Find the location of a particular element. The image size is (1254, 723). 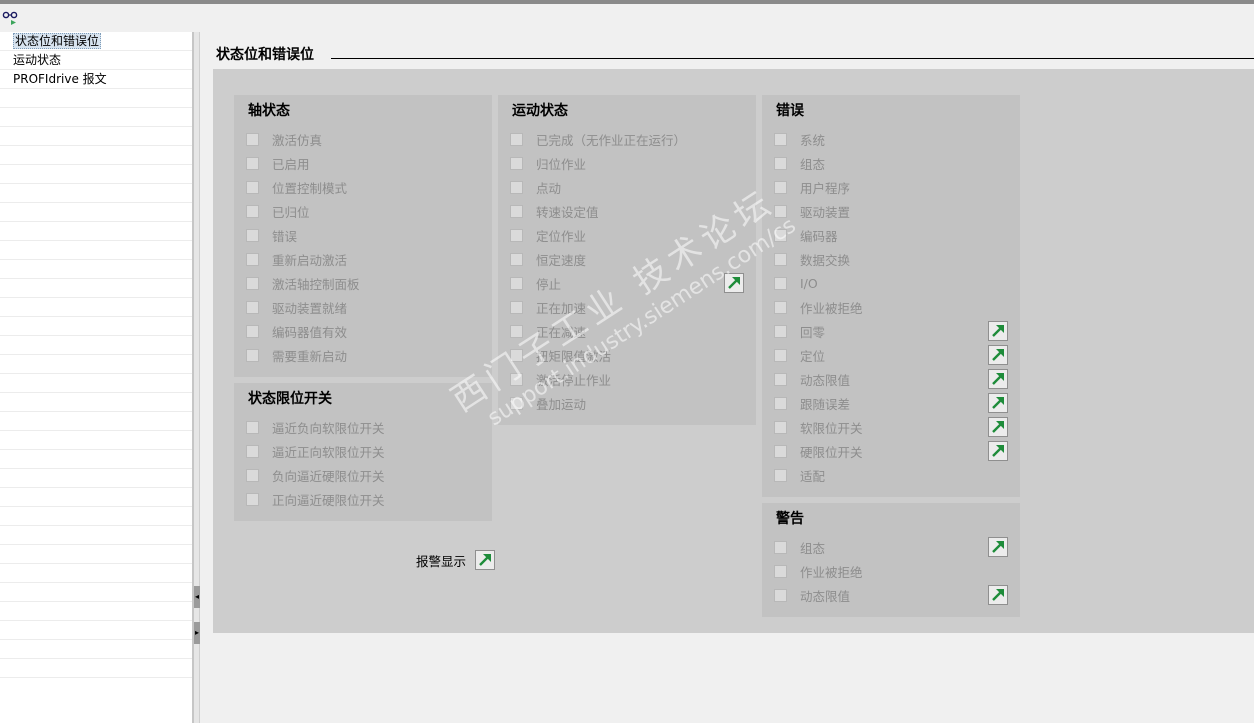

status-label: 点动 is located at coordinates (549, 188).